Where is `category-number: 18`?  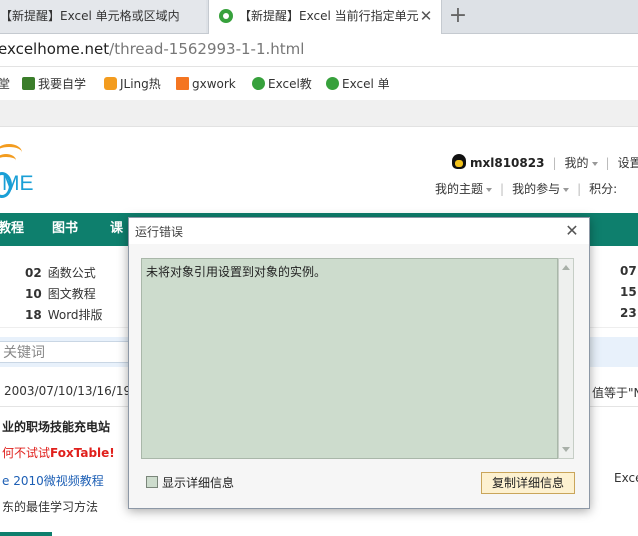
category-number: 18 is located at coordinates (33, 315).